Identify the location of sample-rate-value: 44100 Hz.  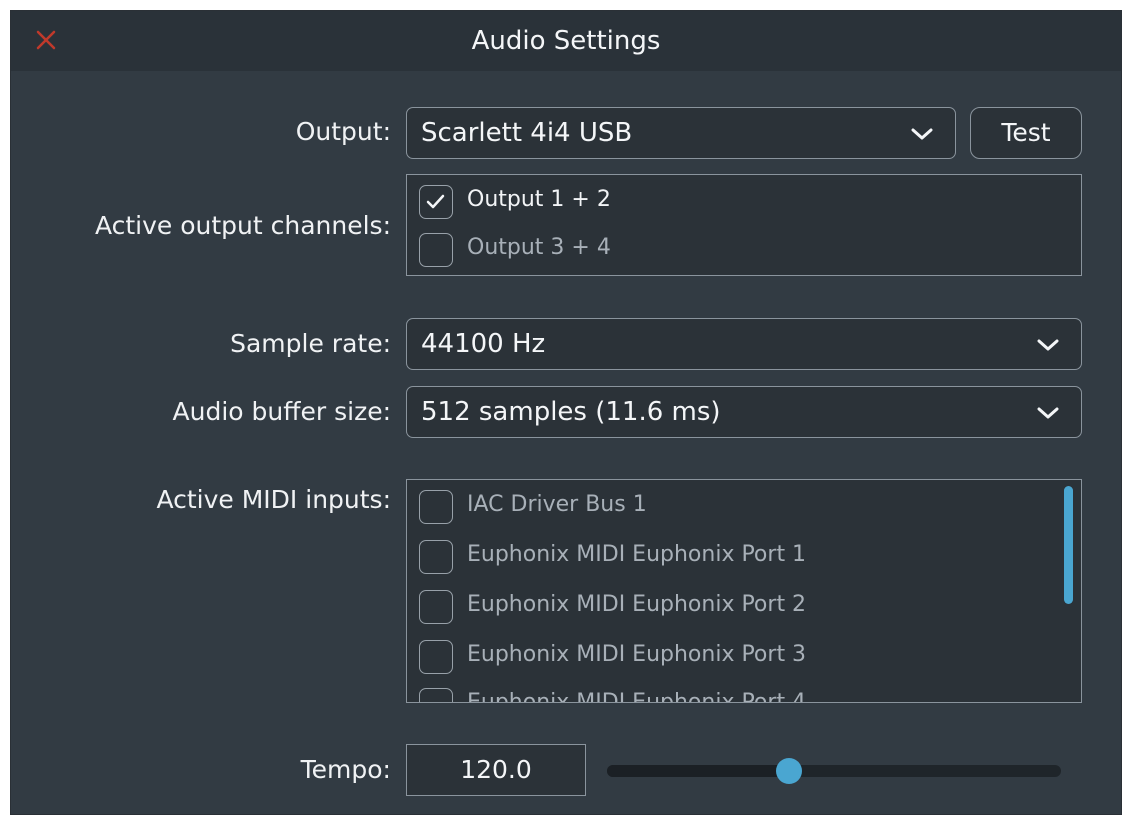
(483, 344).